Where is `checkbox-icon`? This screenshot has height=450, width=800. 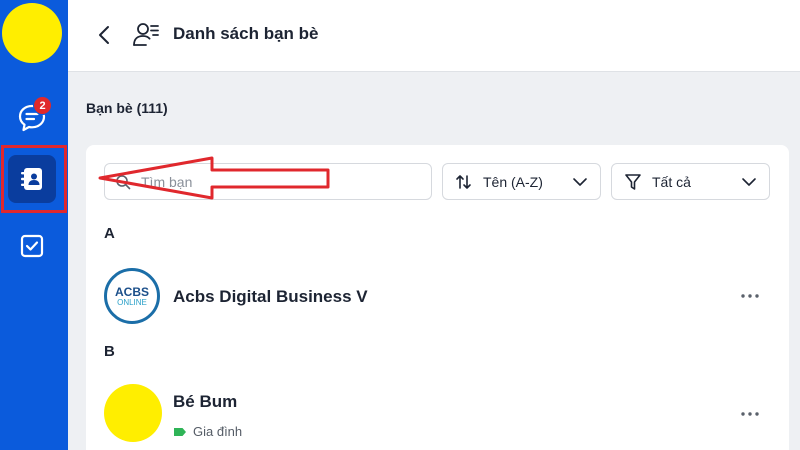 checkbox-icon is located at coordinates (32, 246).